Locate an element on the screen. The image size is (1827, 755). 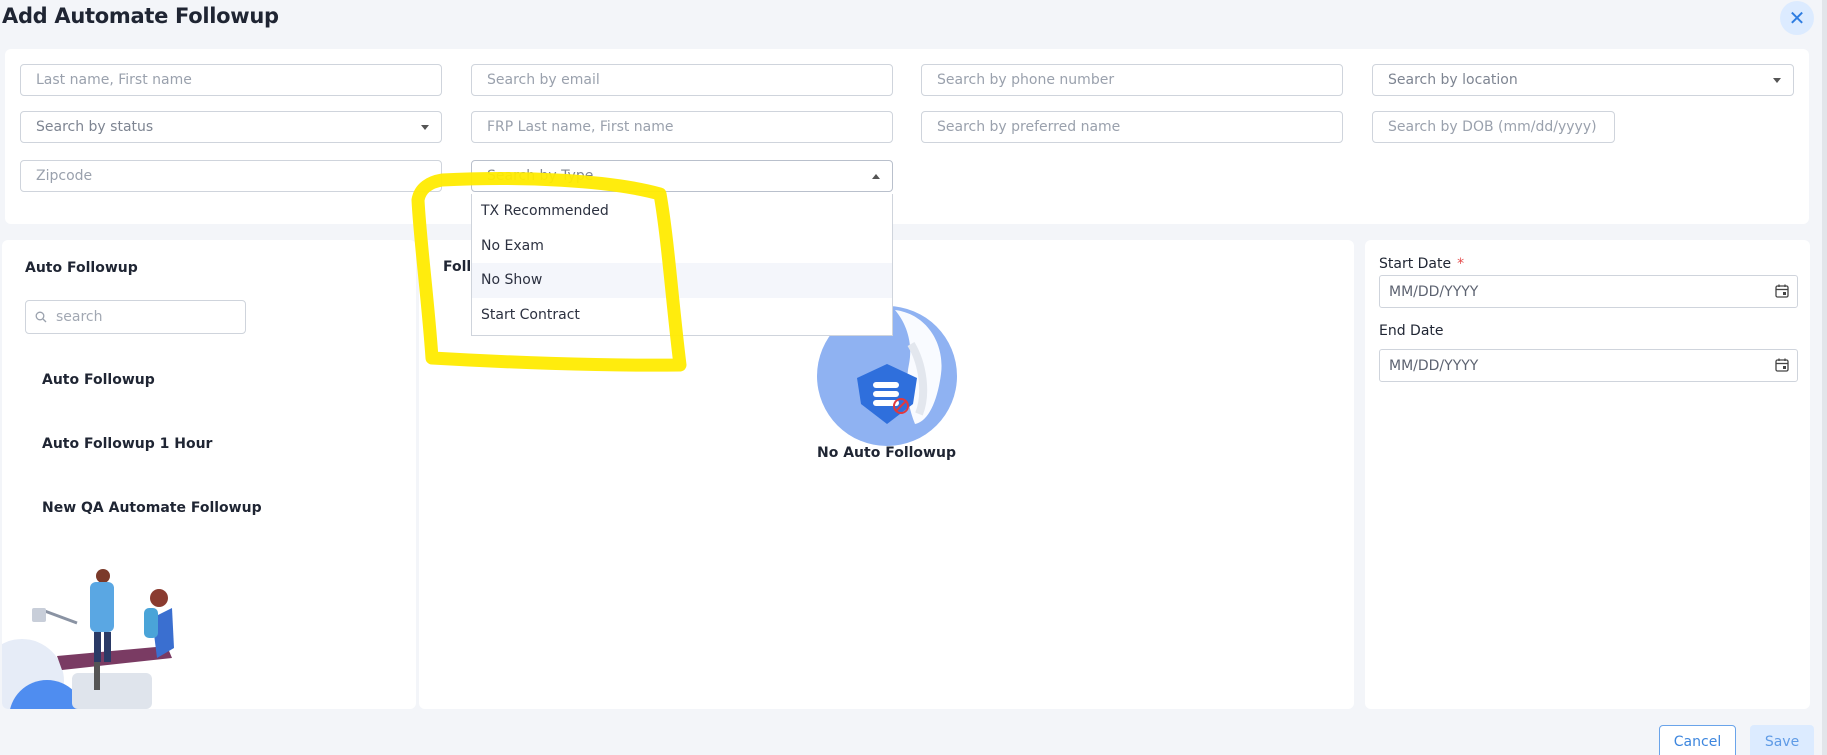
frp-search-placeholder: FRP Last name, First name is located at coordinates (580, 127).